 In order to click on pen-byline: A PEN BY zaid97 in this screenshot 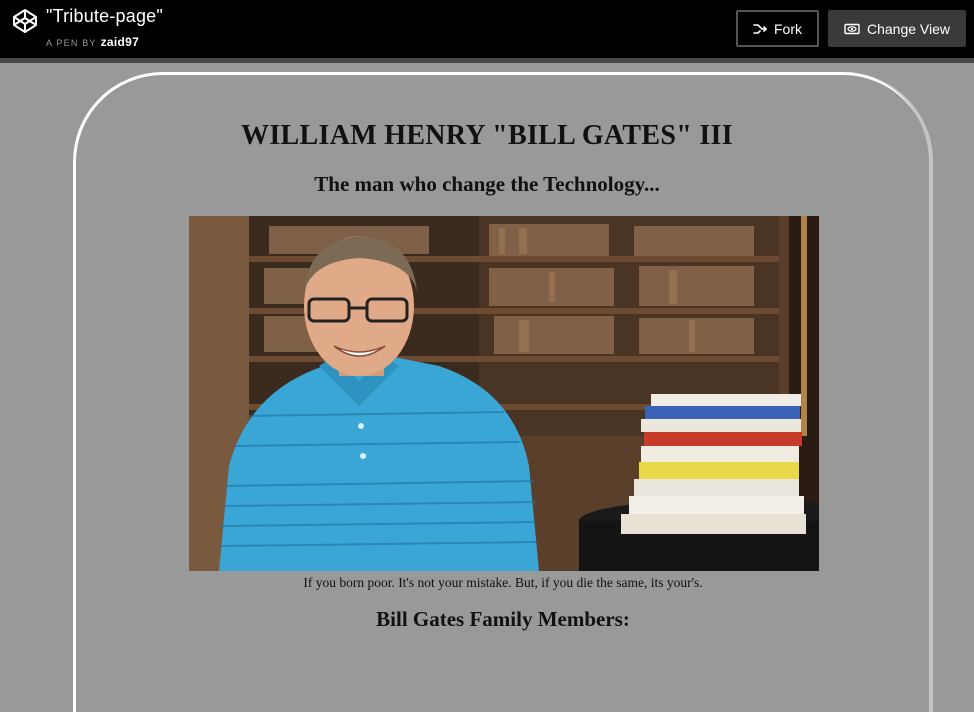, I will do `click(92, 42)`.